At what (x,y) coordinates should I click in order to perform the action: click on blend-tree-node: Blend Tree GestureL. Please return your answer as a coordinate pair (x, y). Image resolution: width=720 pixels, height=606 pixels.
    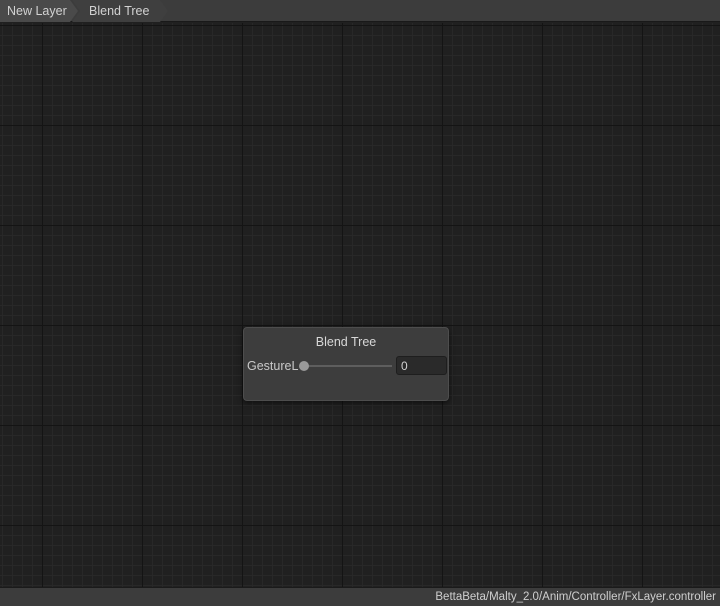
    Looking at the image, I should click on (346, 364).